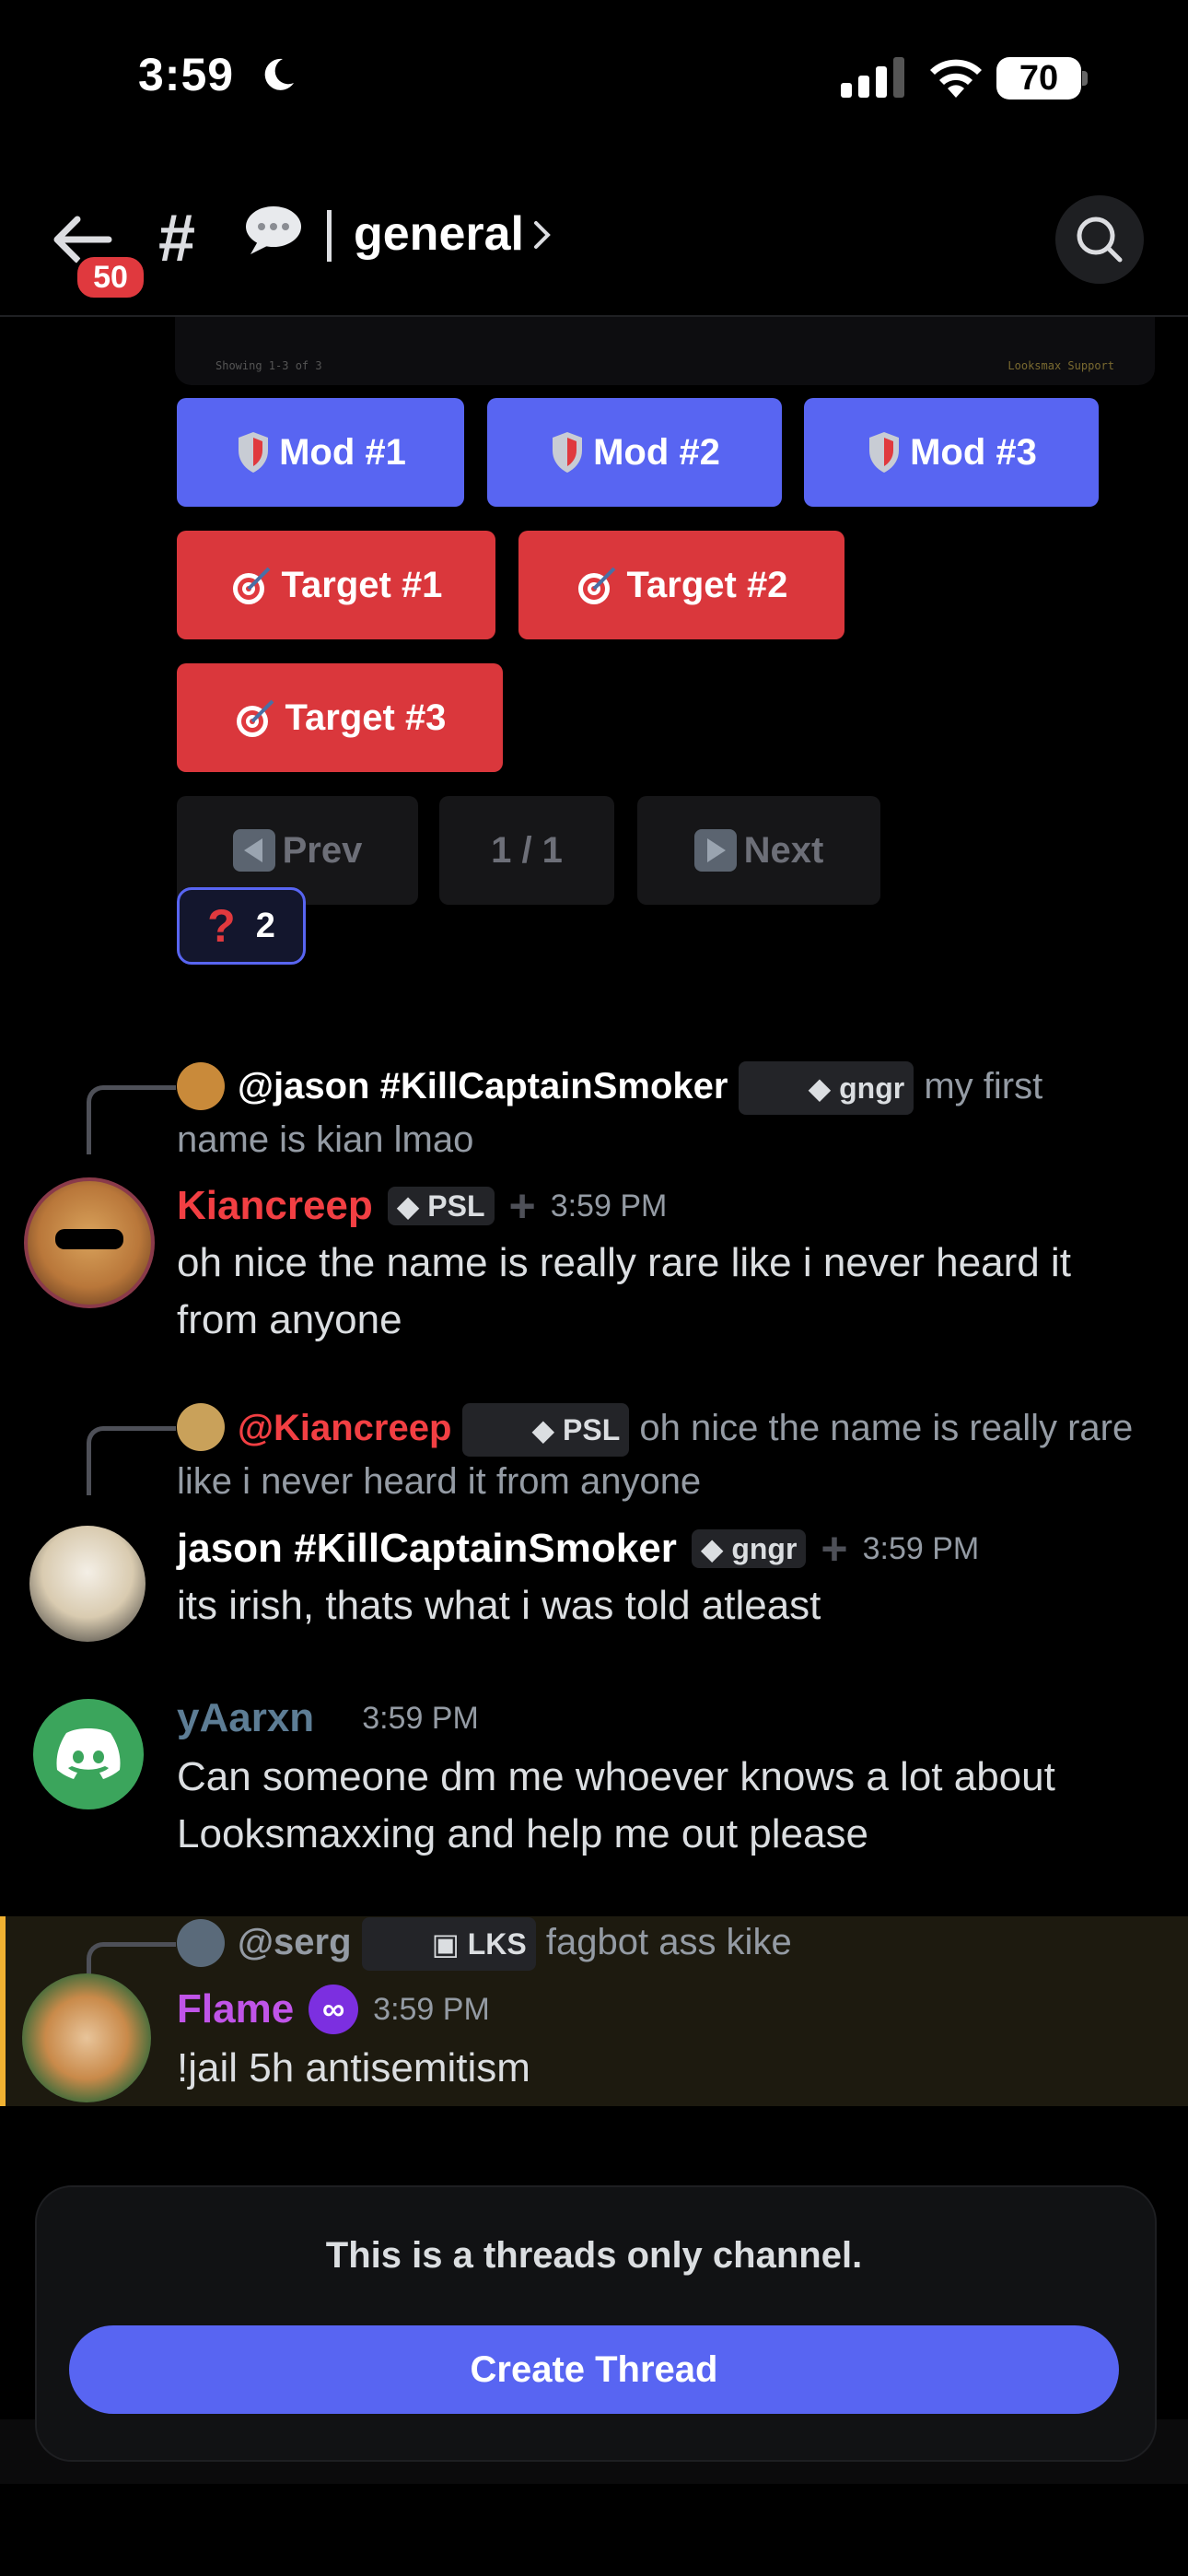 The image size is (1188, 2576). I want to click on channel-hash-icon: #, so click(177, 238).